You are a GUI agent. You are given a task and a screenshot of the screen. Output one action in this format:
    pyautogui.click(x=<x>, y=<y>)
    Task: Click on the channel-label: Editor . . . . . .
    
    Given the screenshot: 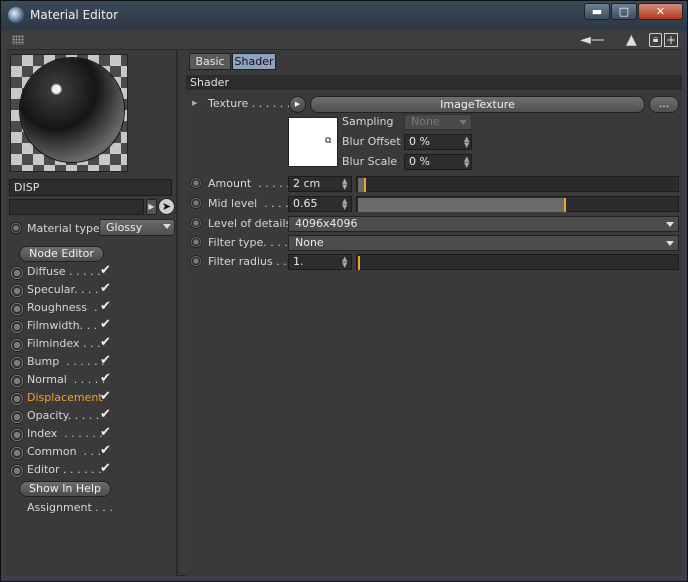 What is the action you would take?
    pyautogui.click(x=64, y=469)
    